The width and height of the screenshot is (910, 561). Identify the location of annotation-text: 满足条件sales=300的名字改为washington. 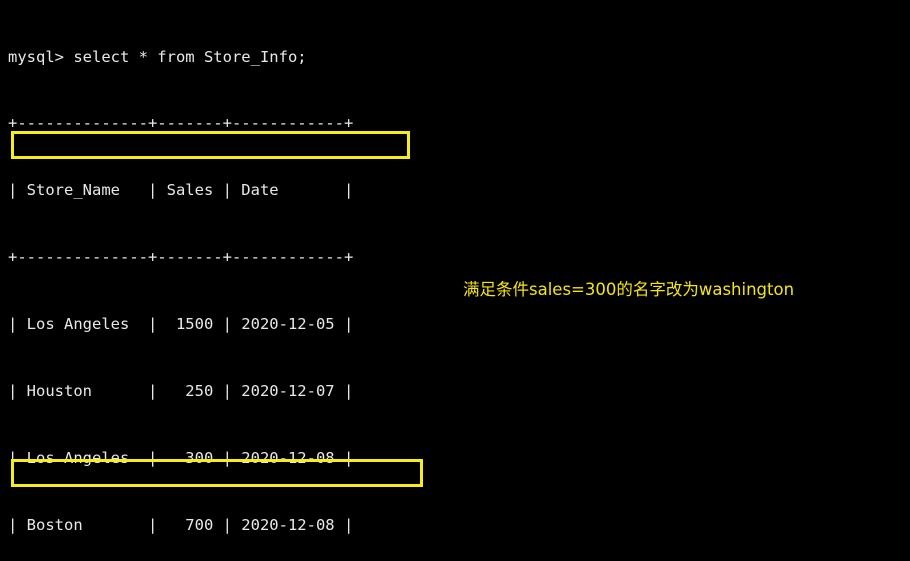
(629, 289).